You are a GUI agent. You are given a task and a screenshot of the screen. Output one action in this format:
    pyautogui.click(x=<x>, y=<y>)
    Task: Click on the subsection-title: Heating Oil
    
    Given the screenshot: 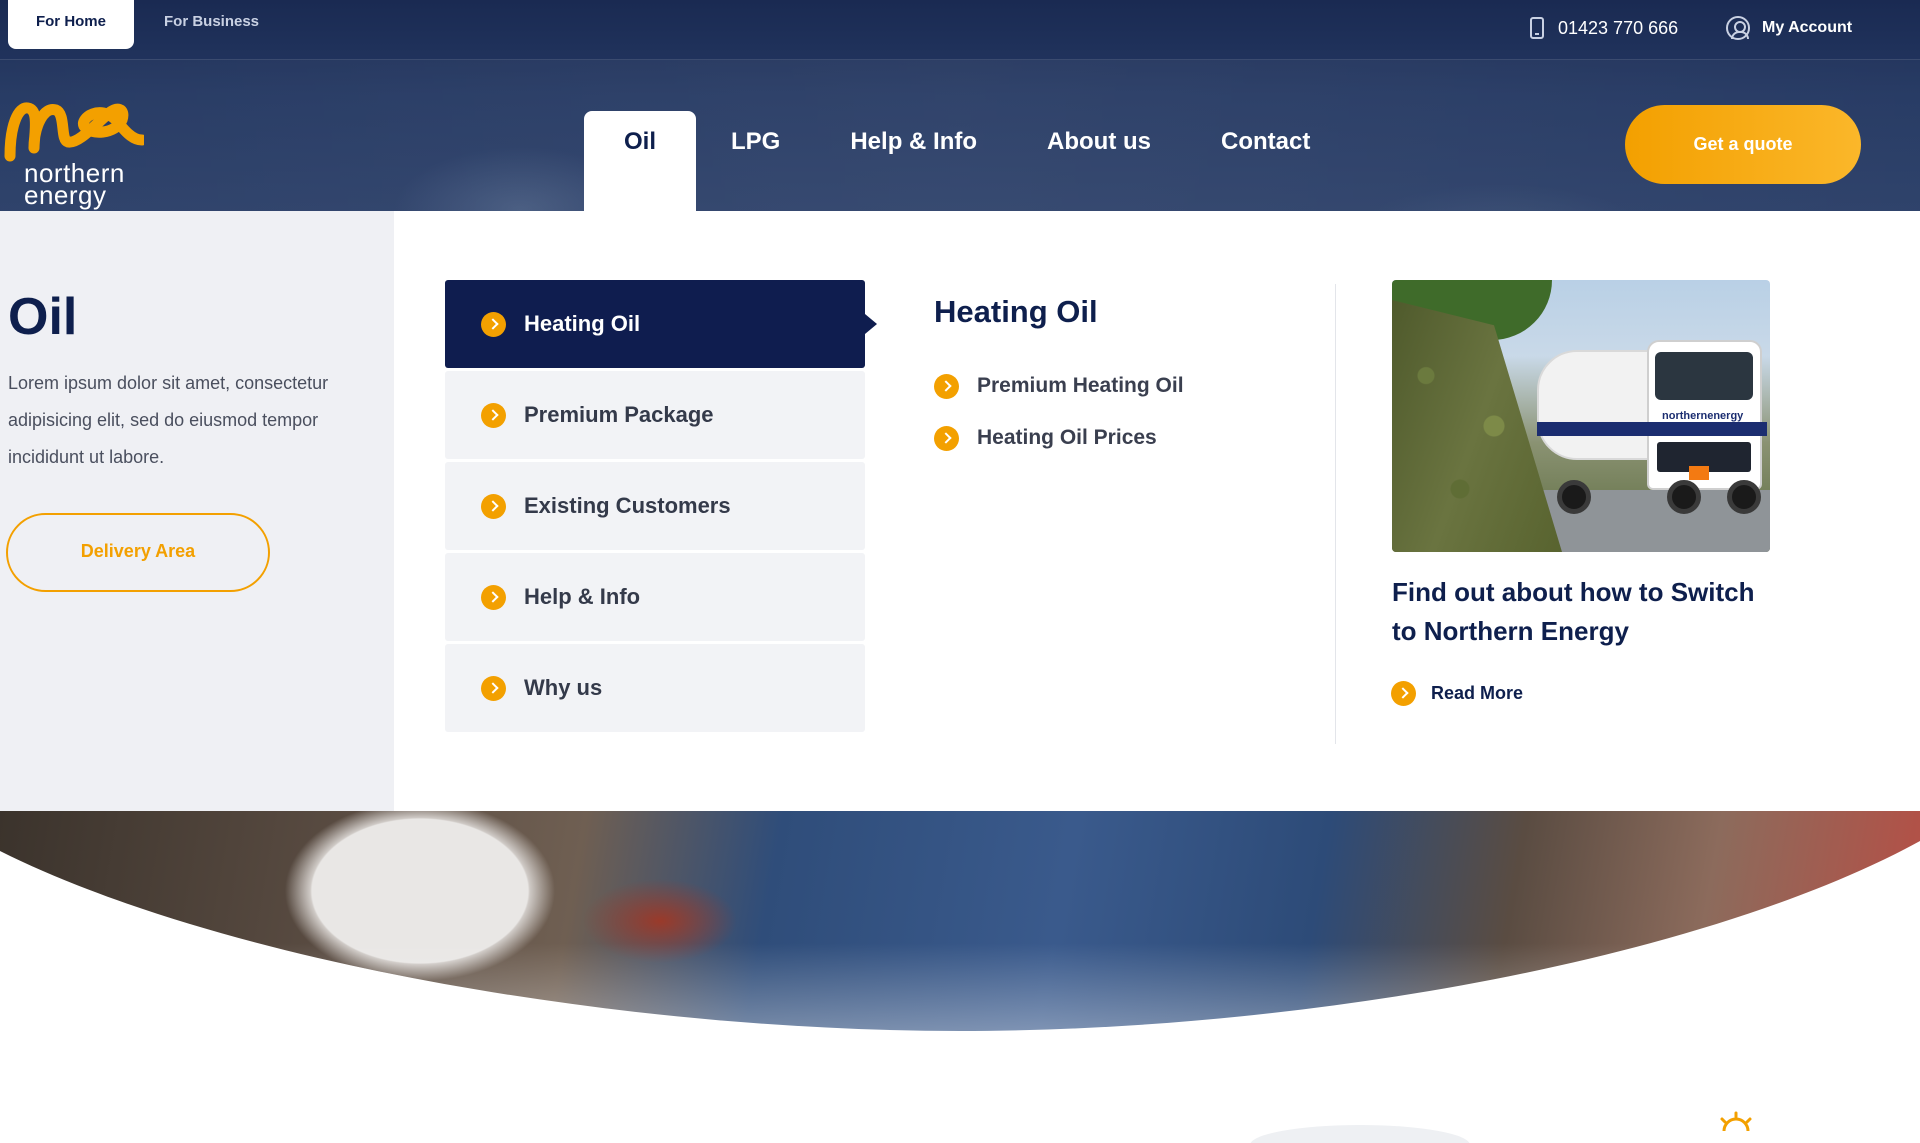 What is the action you would take?
    pyautogui.click(x=1016, y=311)
    